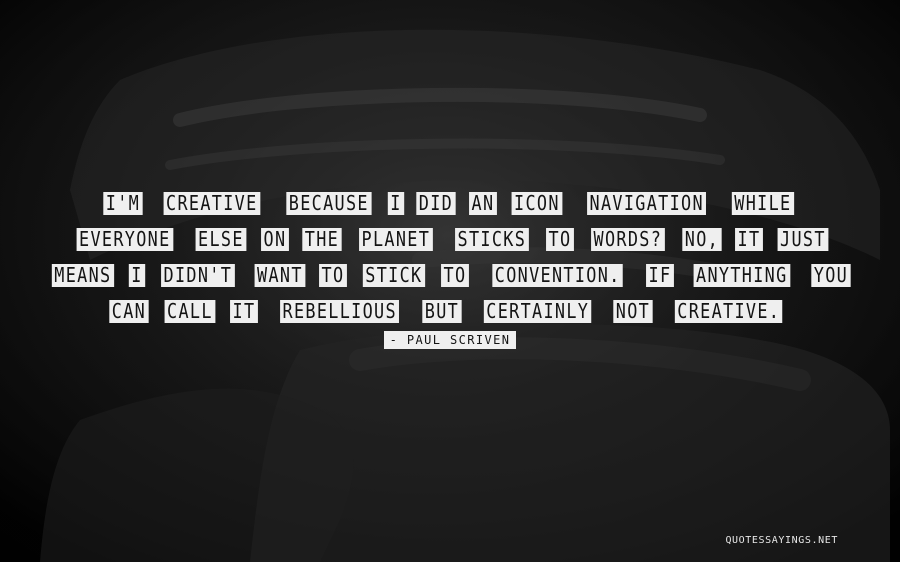 Image resolution: width=900 pixels, height=562 pixels. Describe the element at coordinates (83, 275) in the screenshot. I see `quote-word: MEANS` at that location.